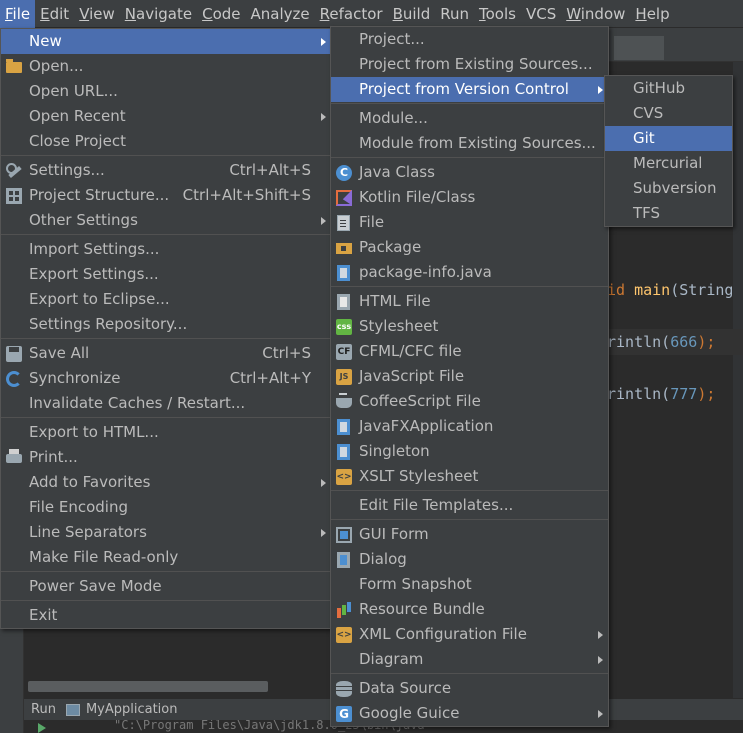 The height and width of the screenshot is (733, 743). Describe the element at coordinates (158, 14) in the screenshot. I see `menu-navigate: Navigate` at that location.